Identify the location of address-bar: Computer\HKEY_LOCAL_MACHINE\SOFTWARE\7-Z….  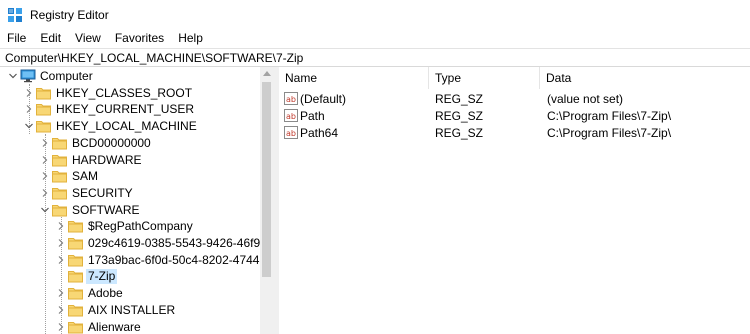
(375, 57).